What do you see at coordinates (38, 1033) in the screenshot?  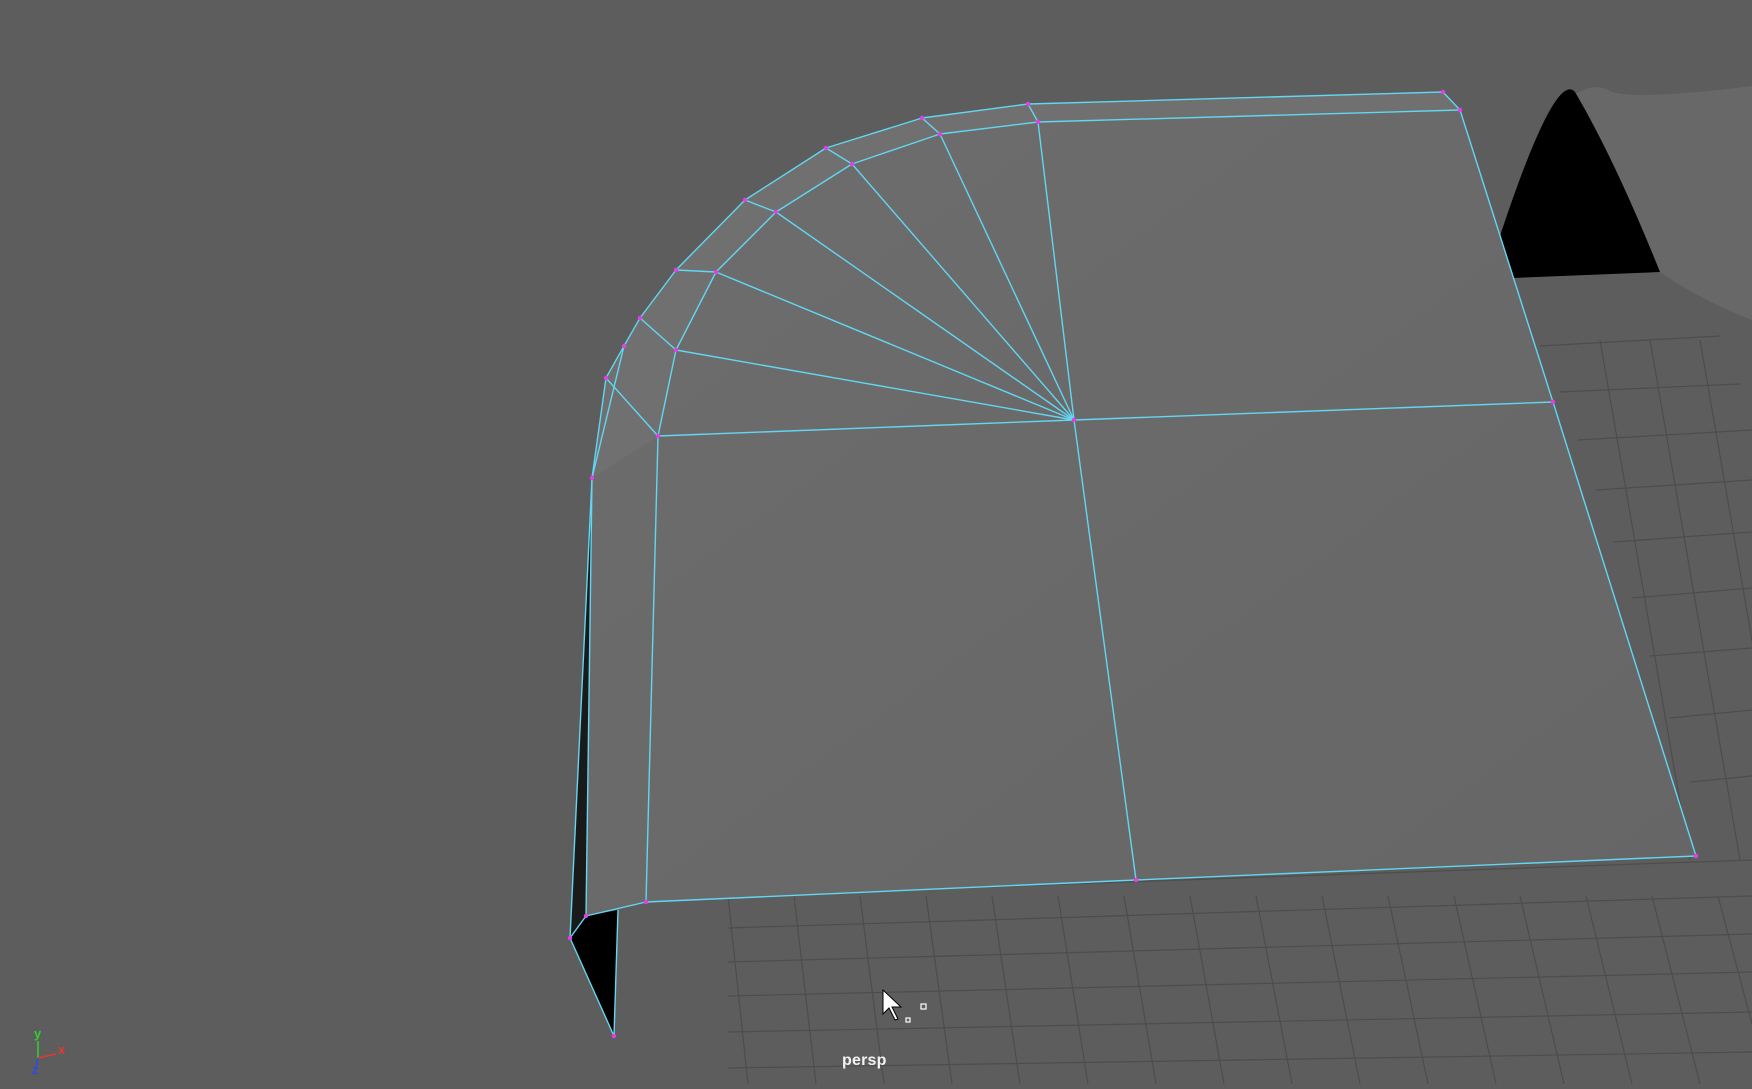 I see `axis-y-label: y` at bounding box center [38, 1033].